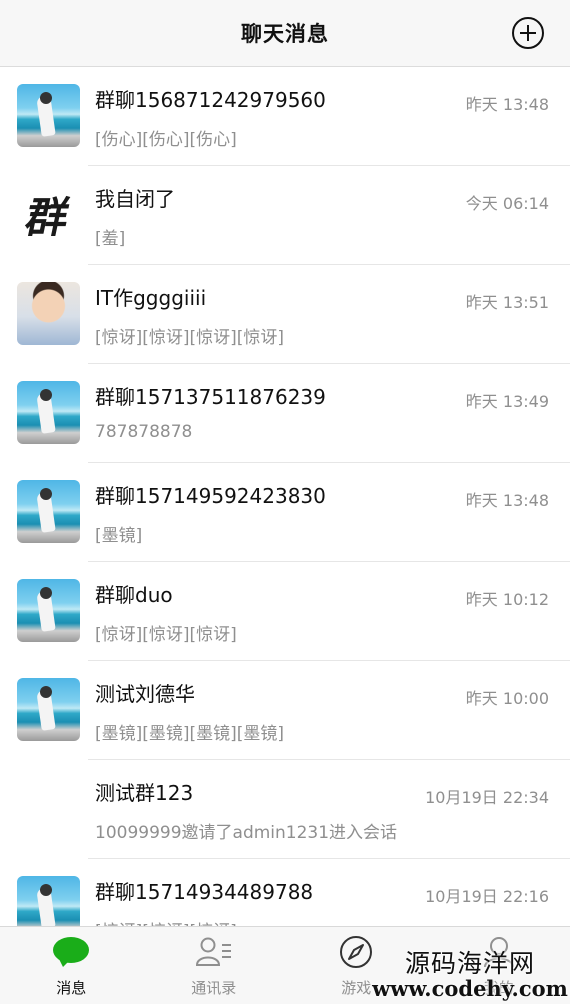 The height and width of the screenshot is (1004, 570). Describe the element at coordinates (487, 896) in the screenshot. I see `conversation-time: 10月19日 22:16` at that location.